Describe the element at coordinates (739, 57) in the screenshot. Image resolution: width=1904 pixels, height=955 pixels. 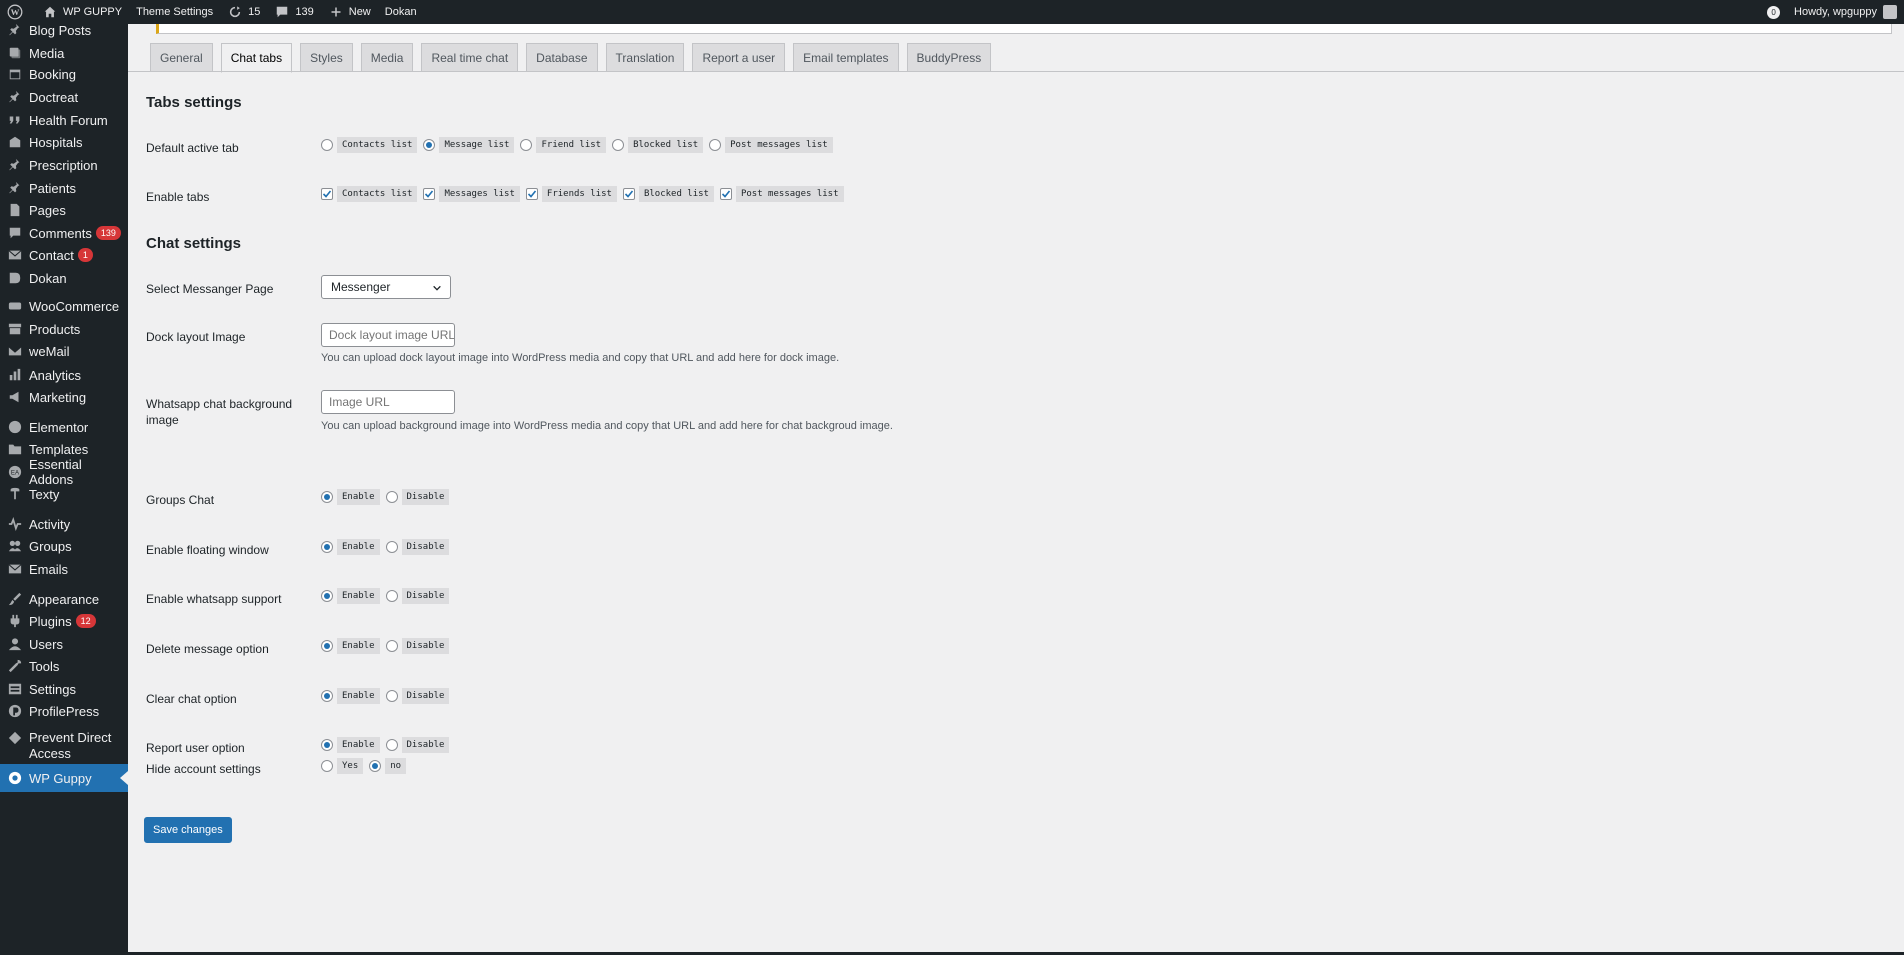
I see `tab-report-a-user: Report a user` at that location.